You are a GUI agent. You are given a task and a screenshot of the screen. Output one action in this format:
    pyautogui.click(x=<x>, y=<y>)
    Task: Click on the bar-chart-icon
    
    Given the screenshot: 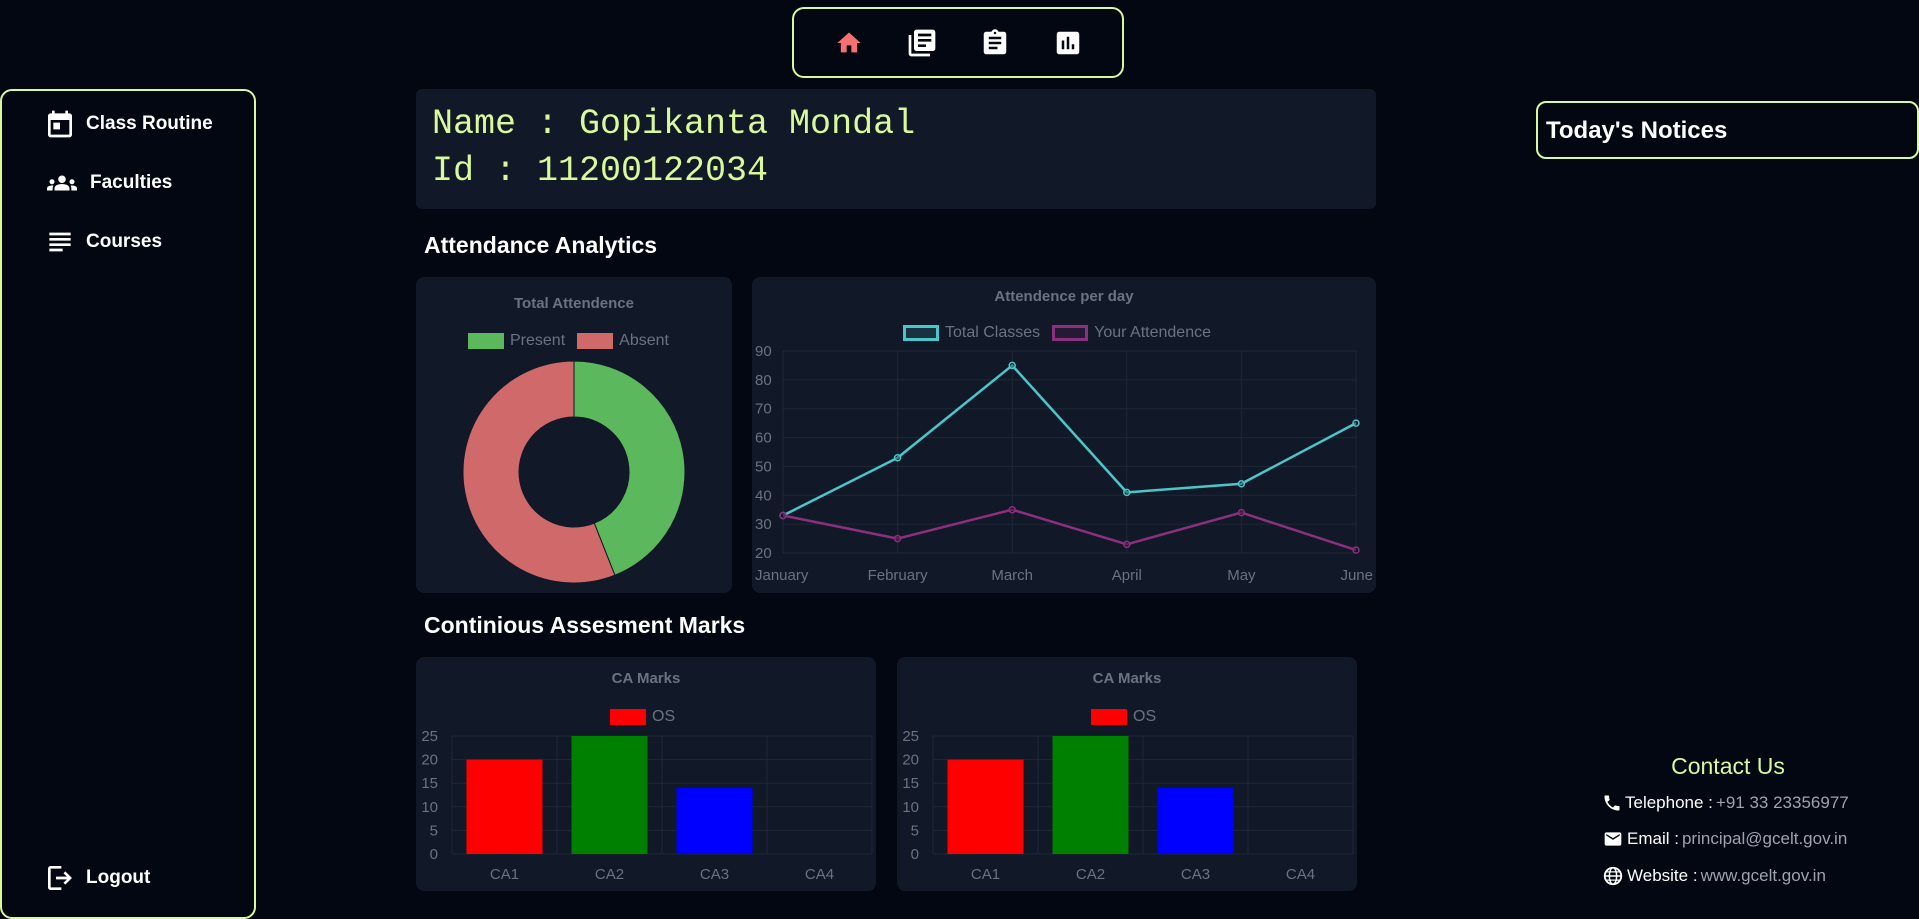 What is the action you would take?
    pyautogui.click(x=1068, y=43)
    